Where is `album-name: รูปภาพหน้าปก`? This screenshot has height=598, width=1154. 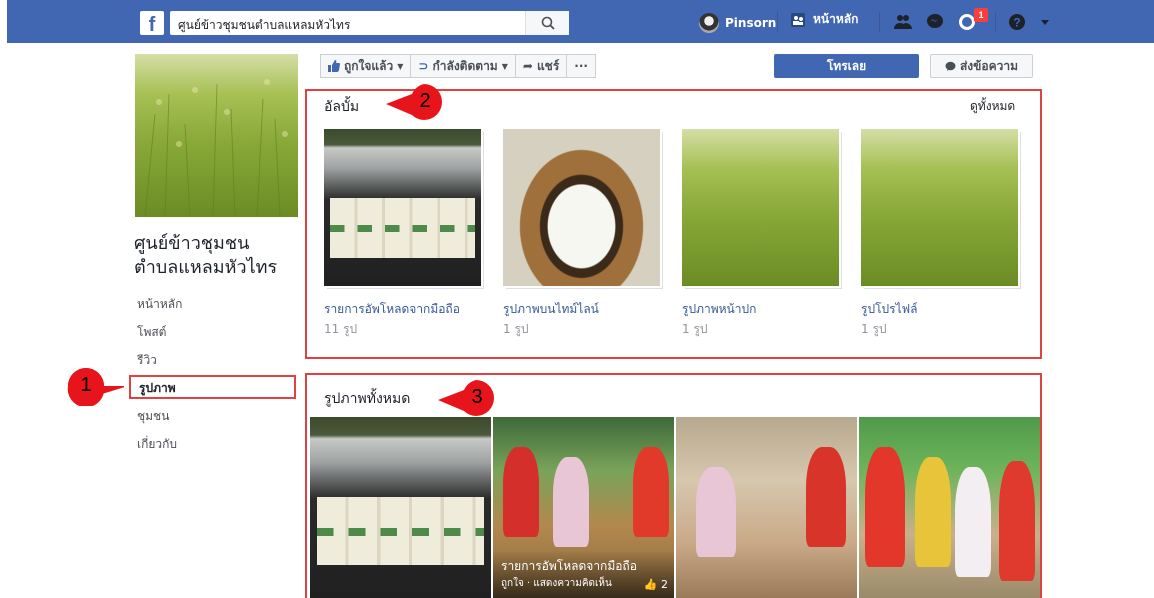
album-name: รูปภาพหน้าปก is located at coordinates (761, 309).